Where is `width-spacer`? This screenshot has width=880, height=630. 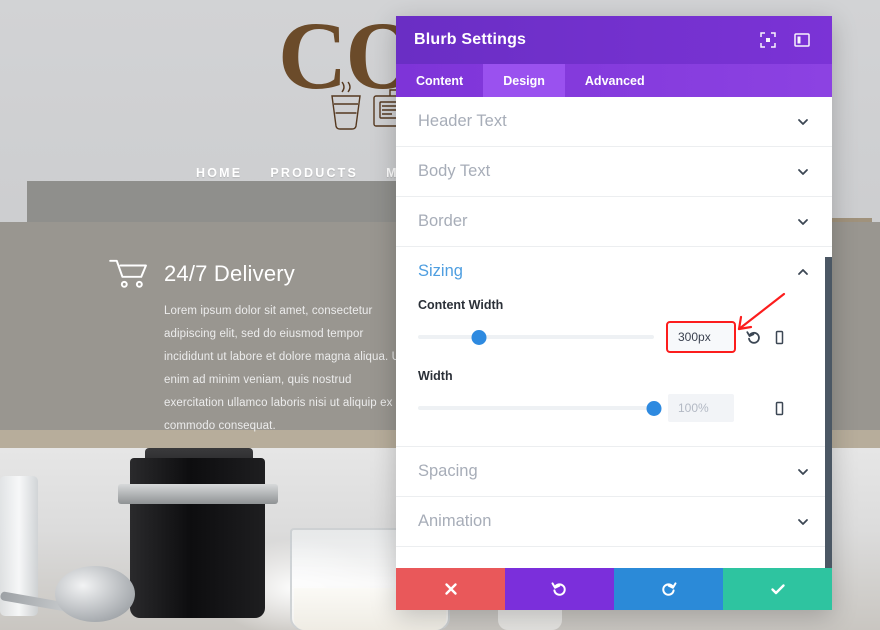 width-spacer is located at coordinates (753, 408).